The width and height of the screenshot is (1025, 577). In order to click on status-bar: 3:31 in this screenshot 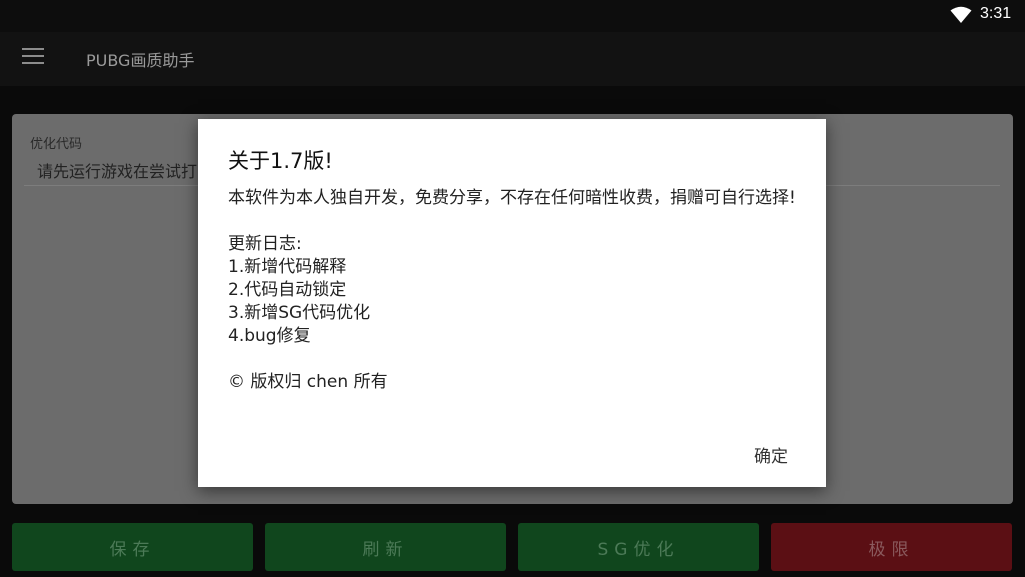, I will do `click(512, 16)`.